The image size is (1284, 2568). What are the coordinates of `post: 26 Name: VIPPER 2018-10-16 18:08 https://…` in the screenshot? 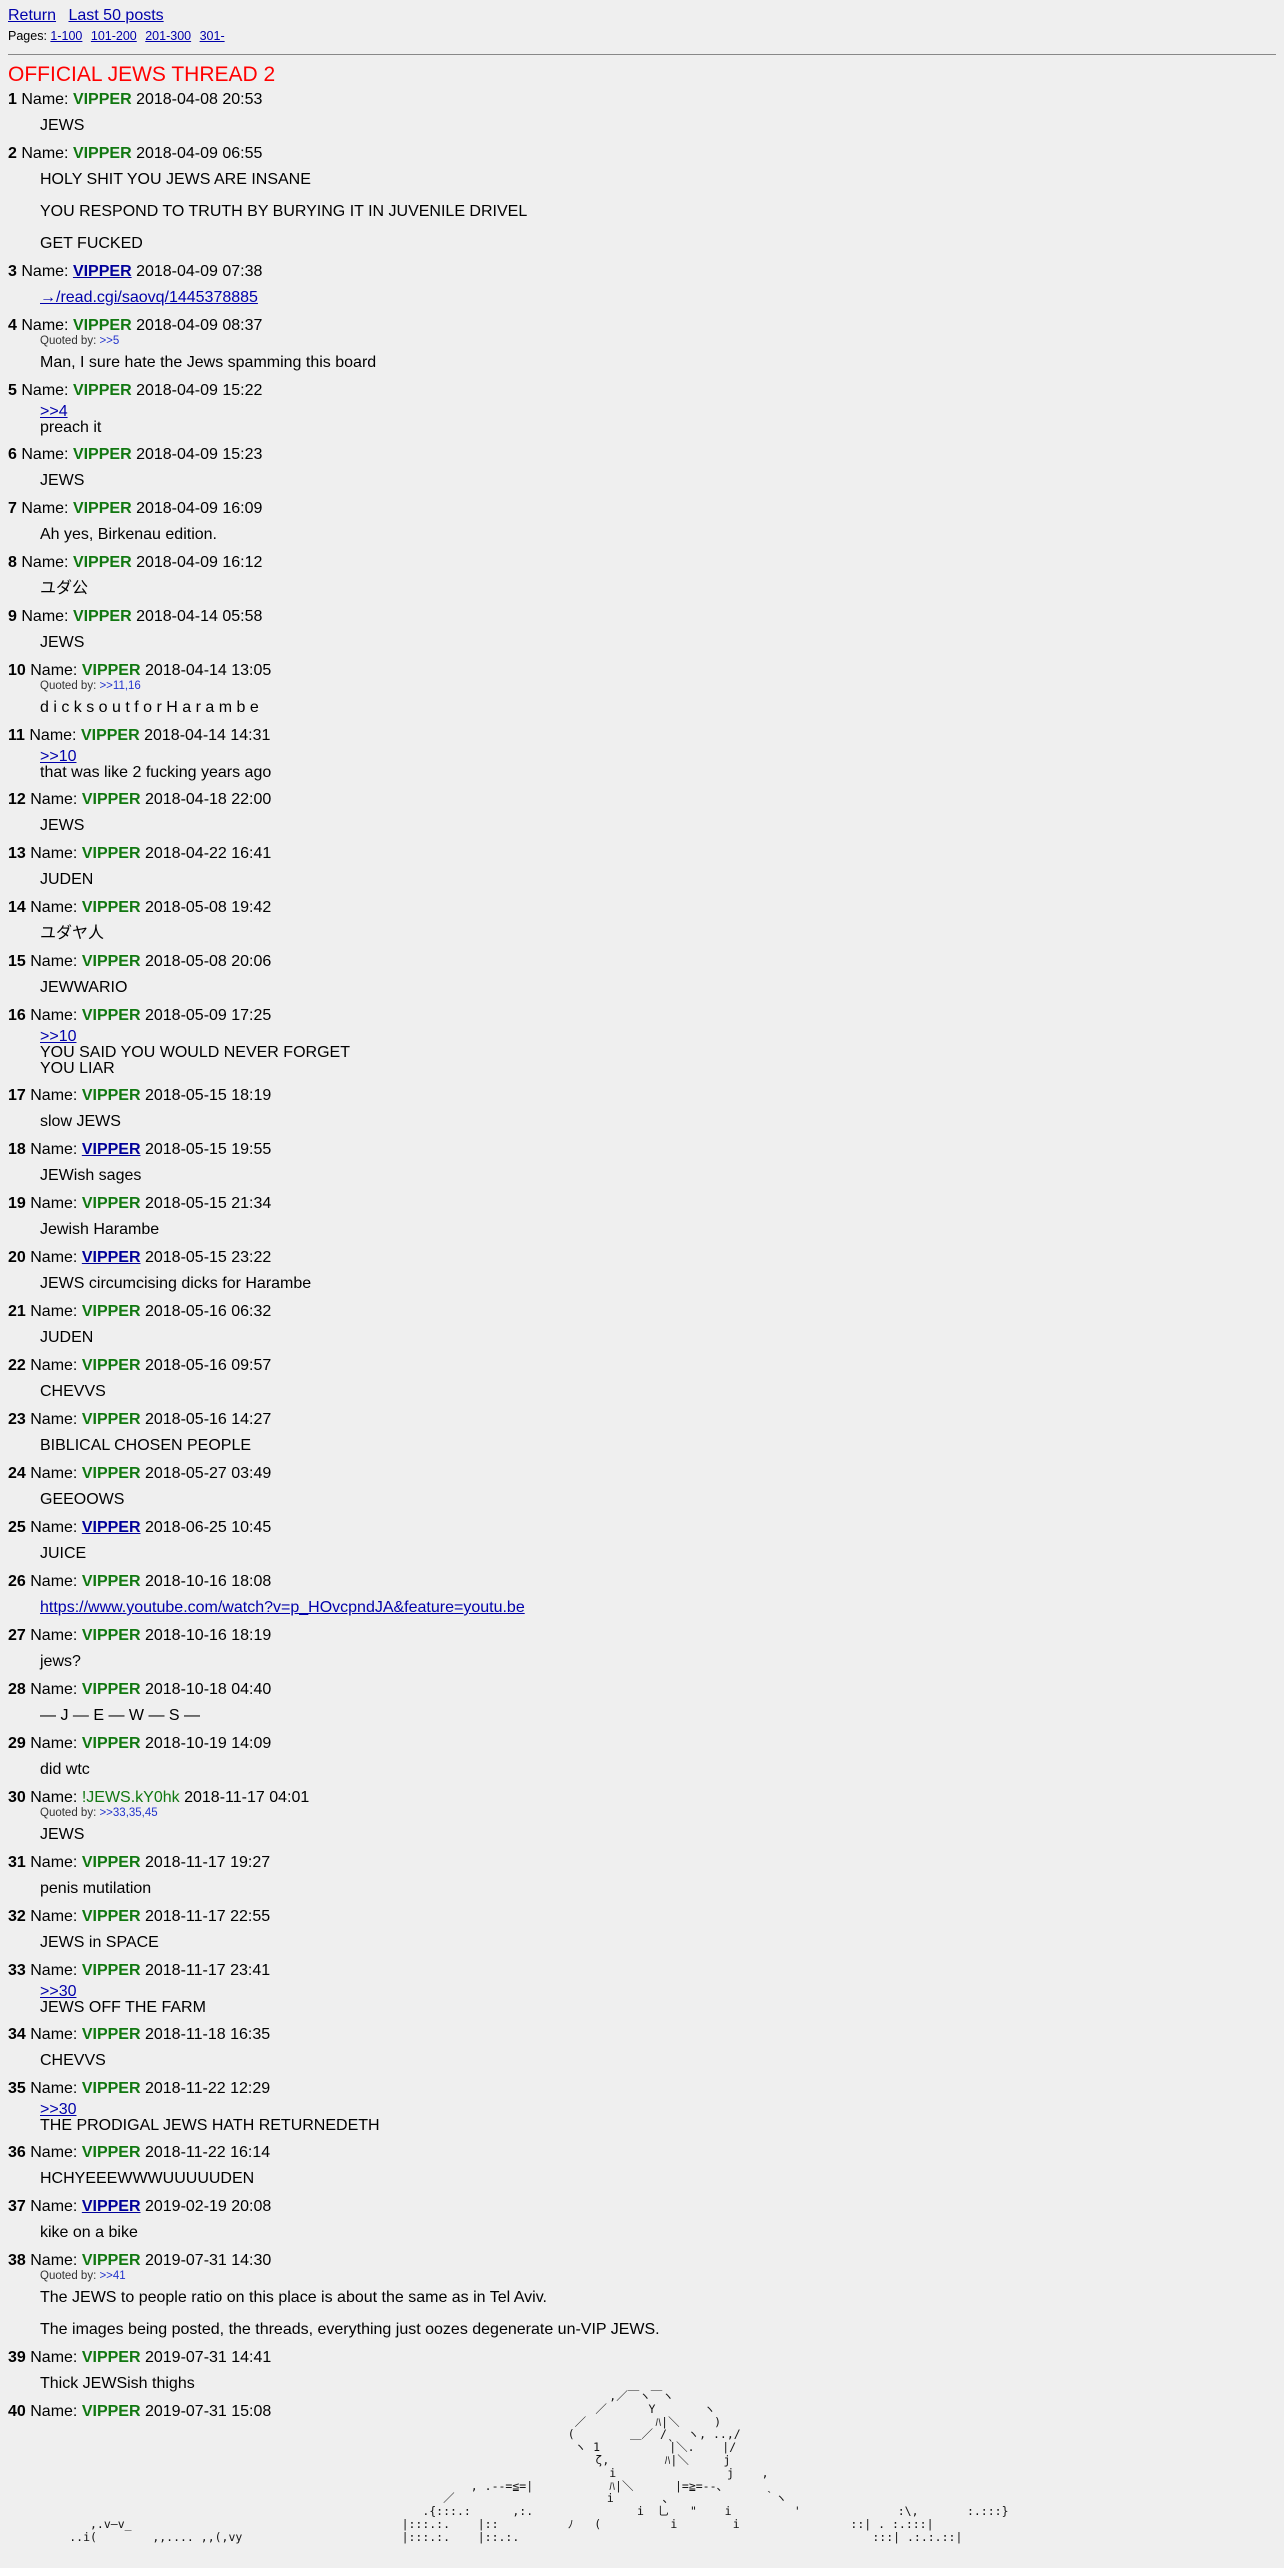 It's located at (642, 1598).